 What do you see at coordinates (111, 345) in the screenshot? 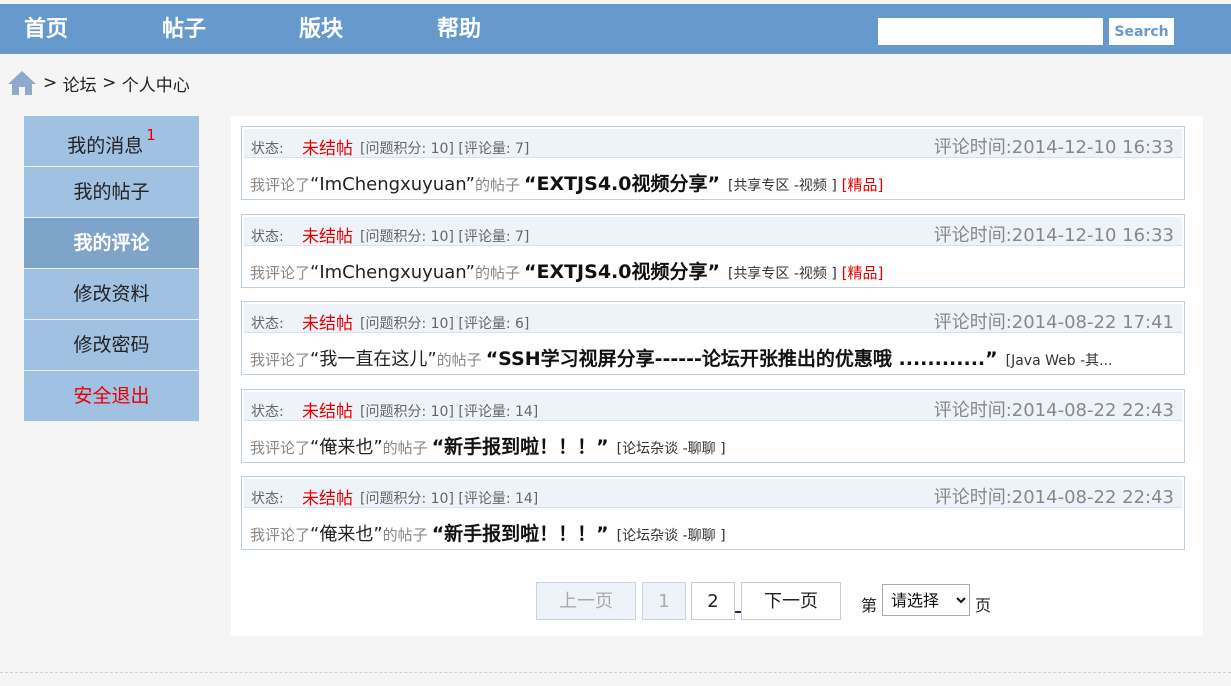
I see `sidebar-item-change-password: 修改密码` at bounding box center [111, 345].